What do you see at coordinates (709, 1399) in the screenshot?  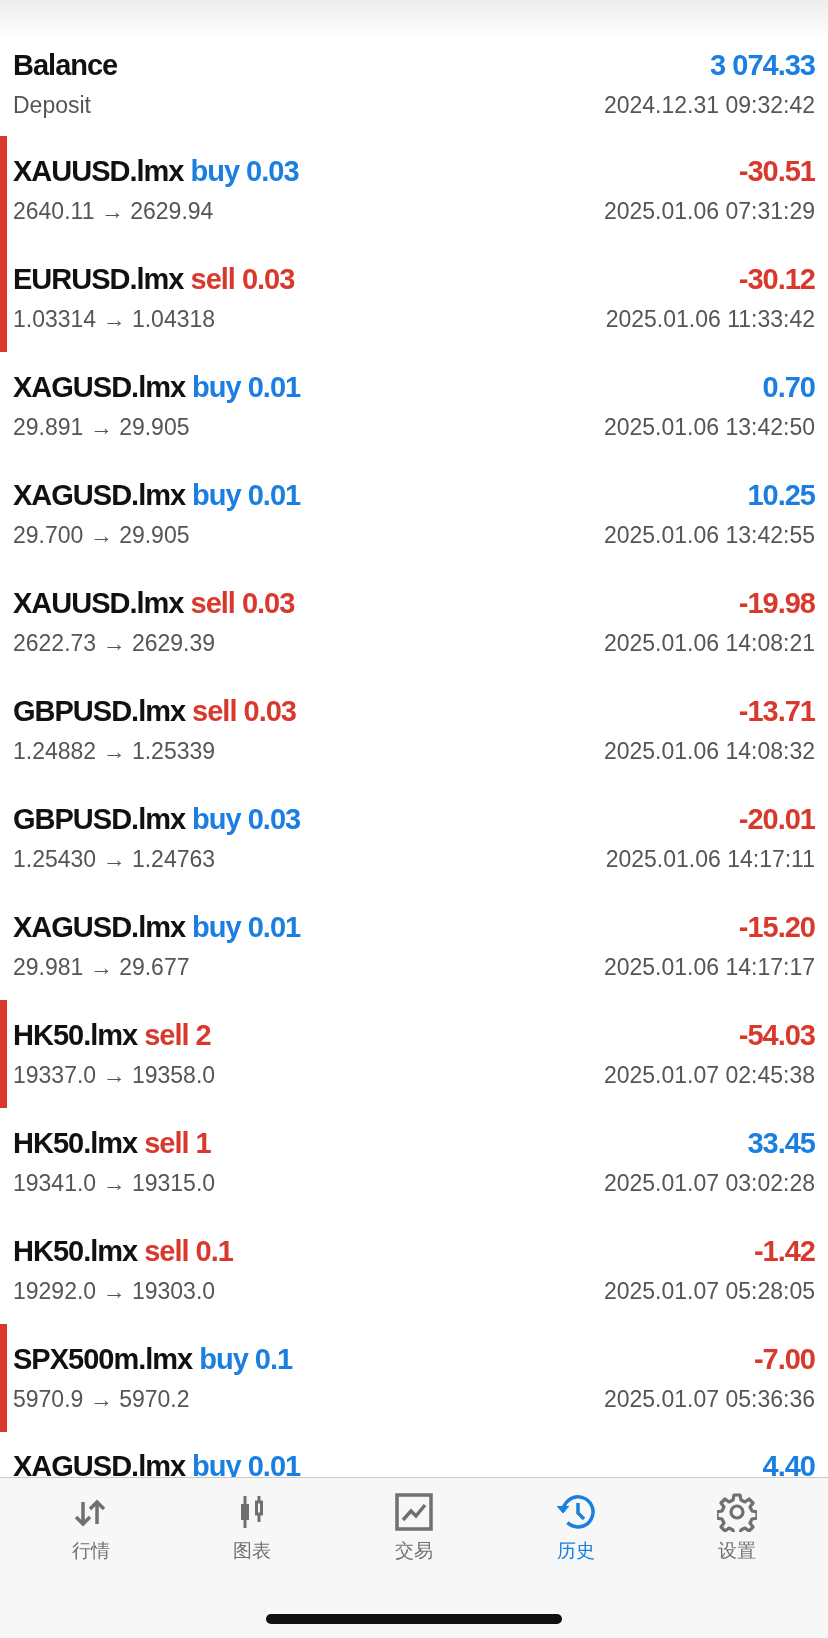 I see `deal-time: 2025.01.07 05:36:36` at bounding box center [709, 1399].